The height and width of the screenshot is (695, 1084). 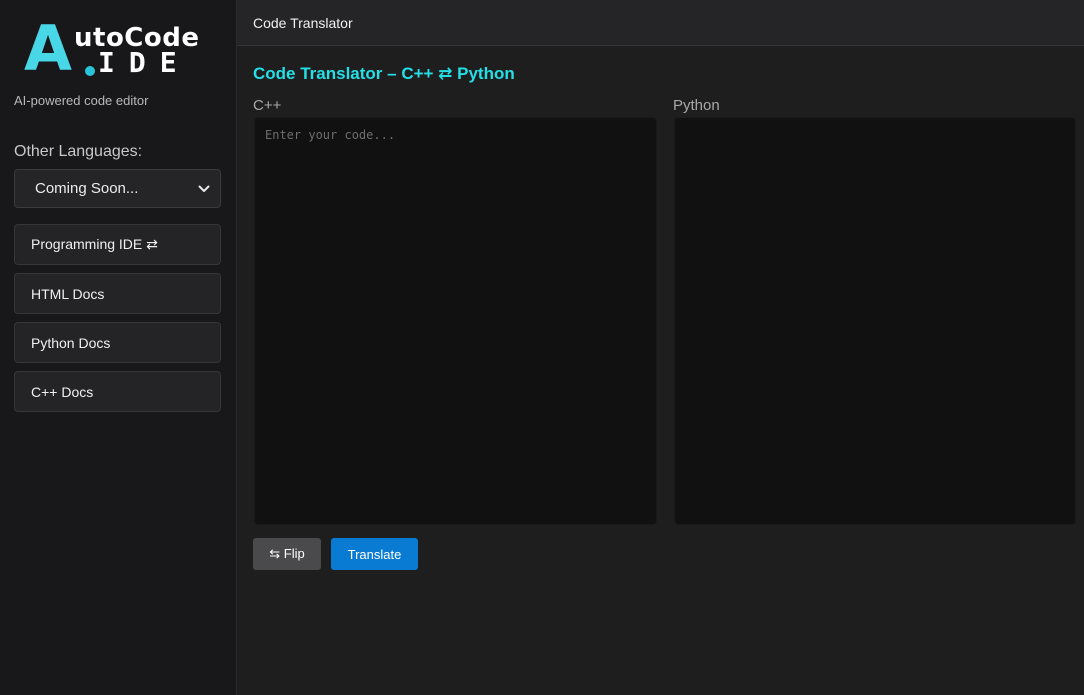 What do you see at coordinates (374, 554) in the screenshot?
I see `translate-button: Translate` at bounding box center [374, 554].